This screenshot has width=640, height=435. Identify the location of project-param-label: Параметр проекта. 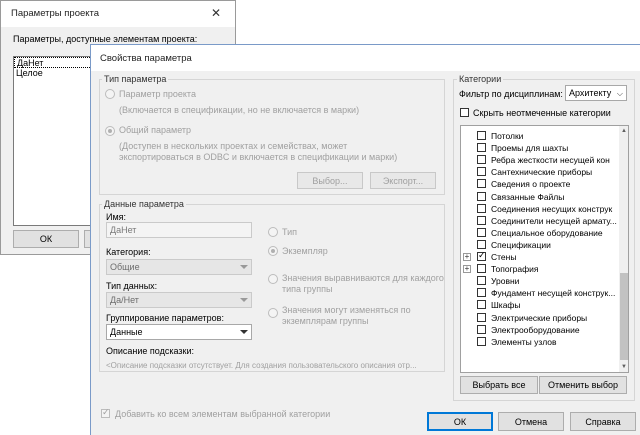
(157, 94).